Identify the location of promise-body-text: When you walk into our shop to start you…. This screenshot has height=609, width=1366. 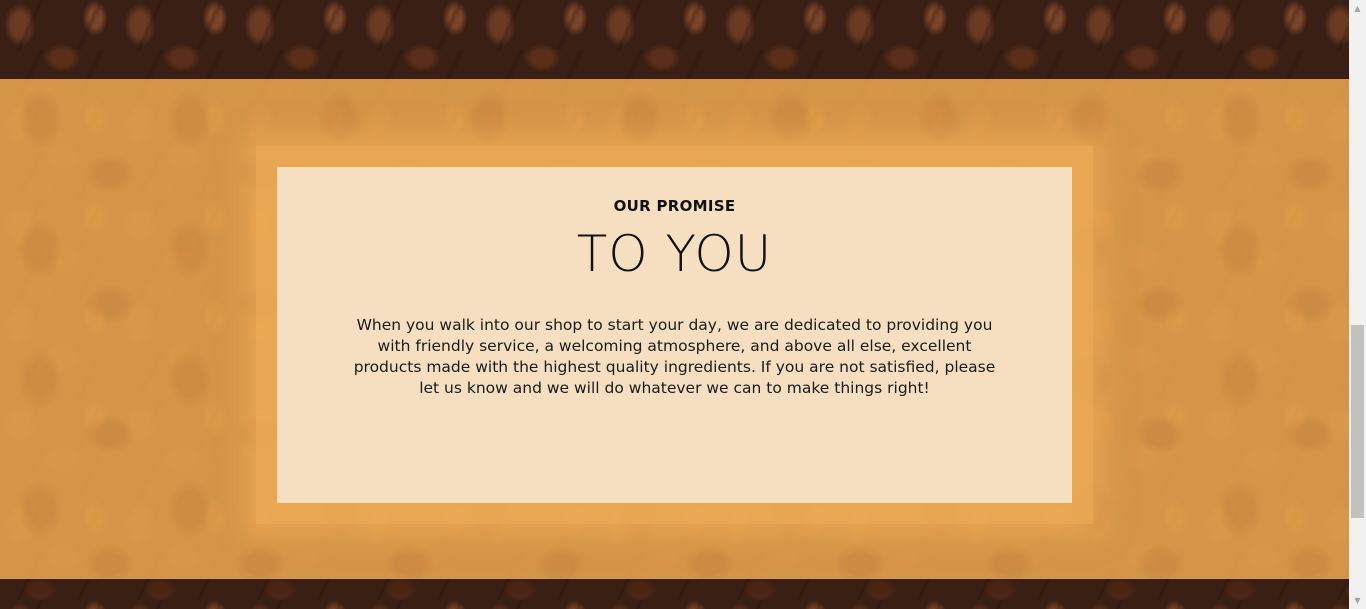
(674, 356).